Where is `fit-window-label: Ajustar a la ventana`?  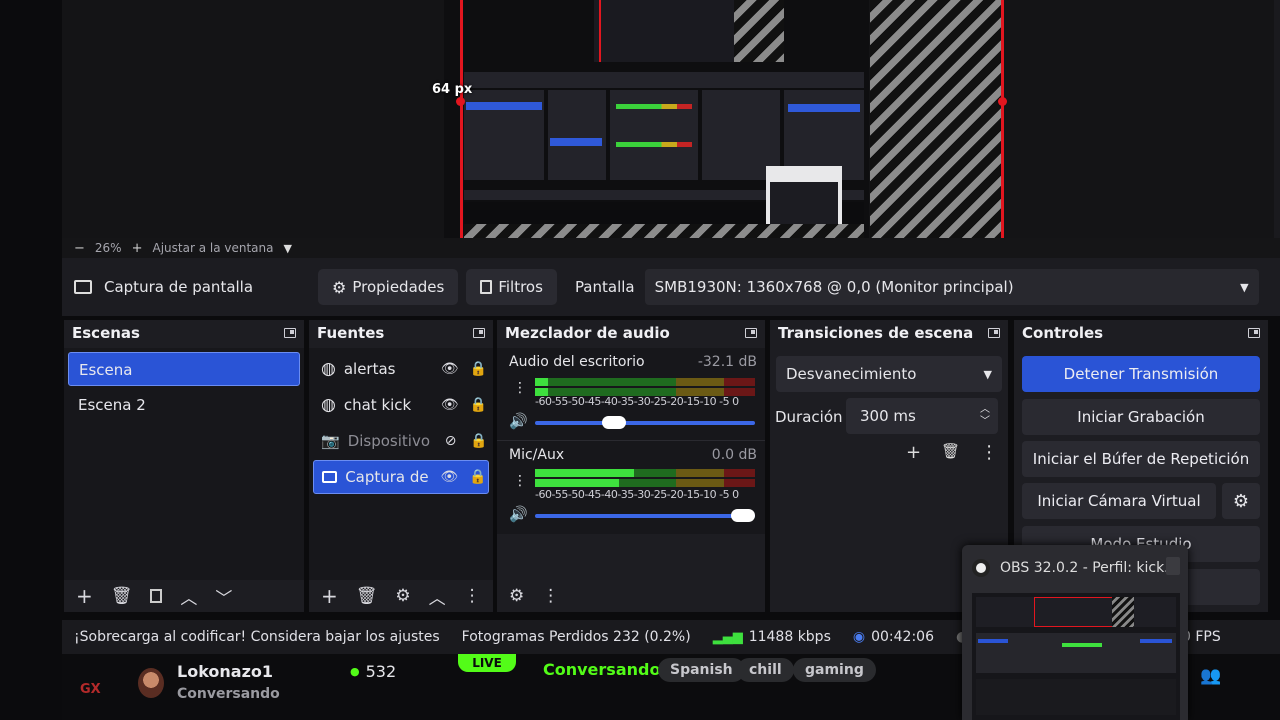
fit-window-label: Ajustar a la ventana is located at coordinates (212, 248).